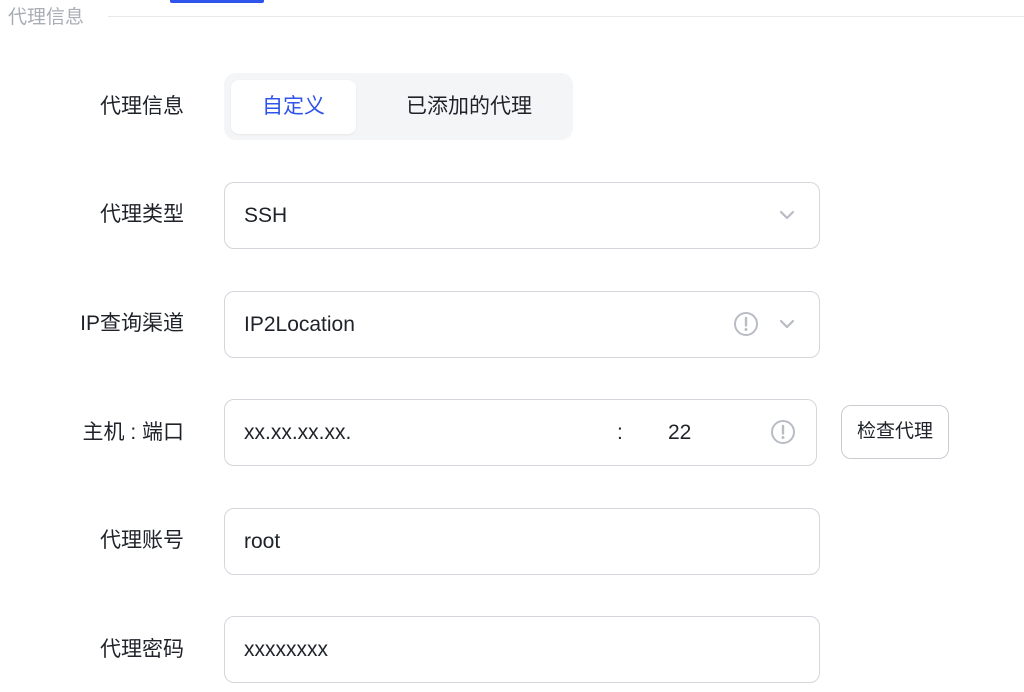 The image size is (1024, 692). What do you see at coordinates (522, 215) in the screenshot?
I see `proxy-type-select: SSH` at bounding box center [522, 215].